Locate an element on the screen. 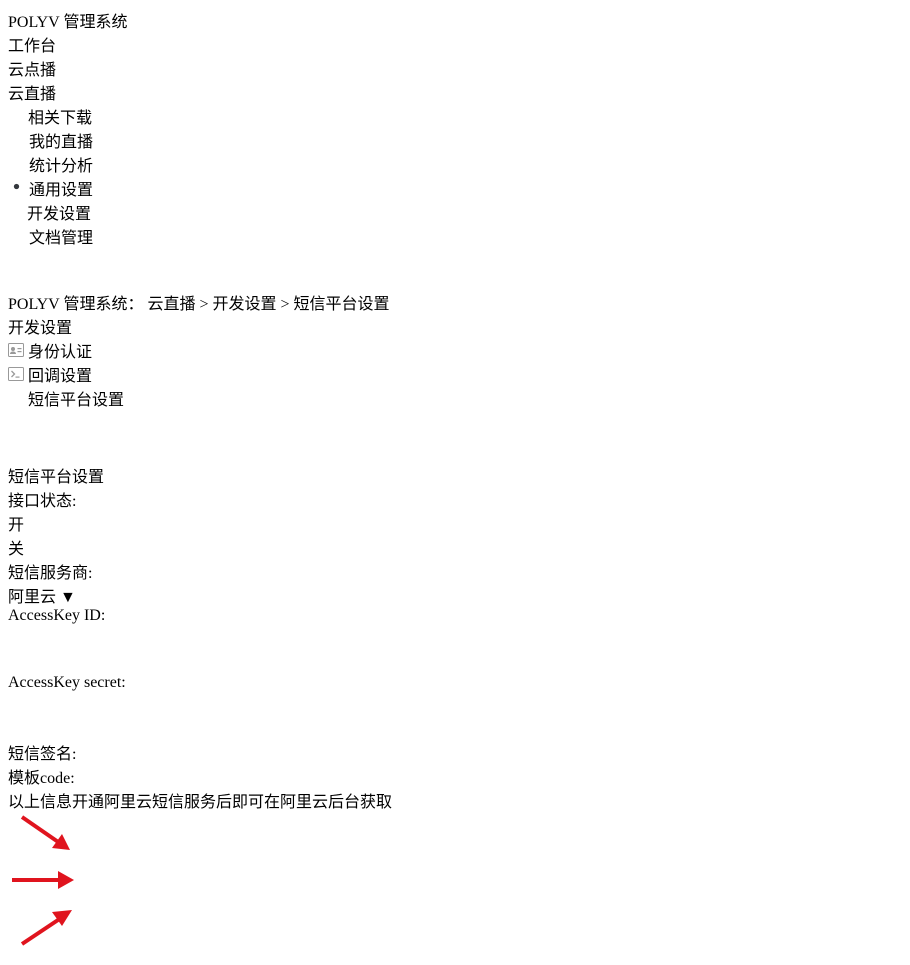  highlight-box-accesskey-secret is located at coordinates (231, 716).